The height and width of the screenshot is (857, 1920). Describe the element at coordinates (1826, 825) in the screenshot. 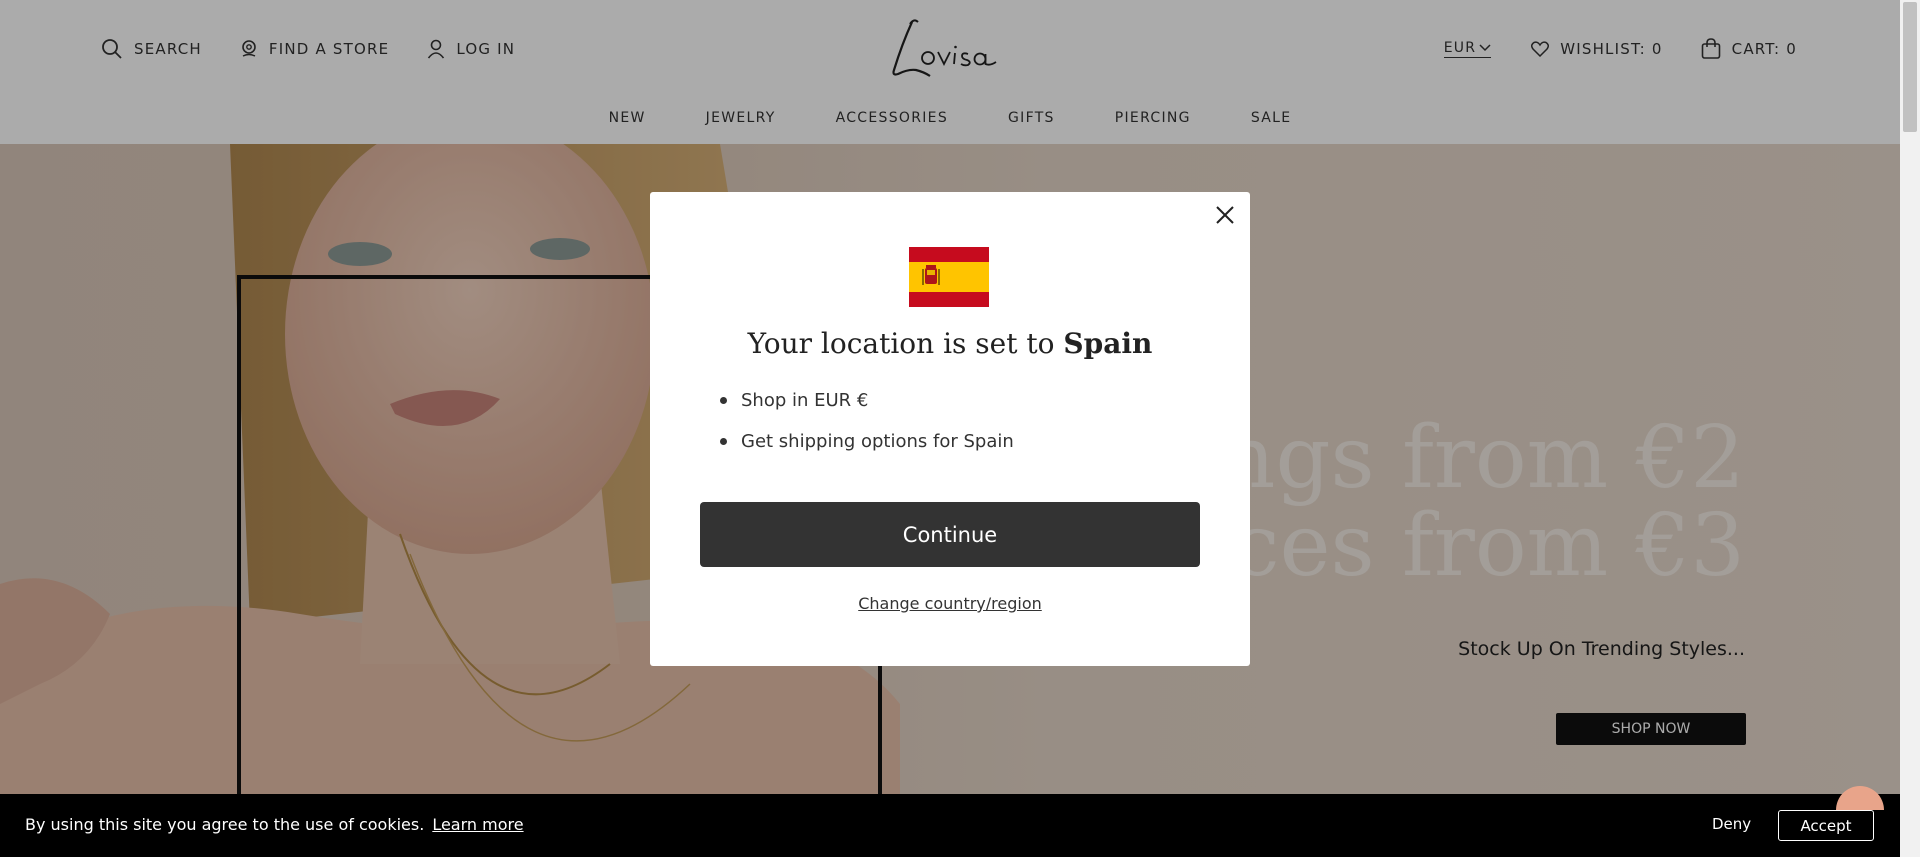

I see `accept-cookies-button: Accept` at that location.